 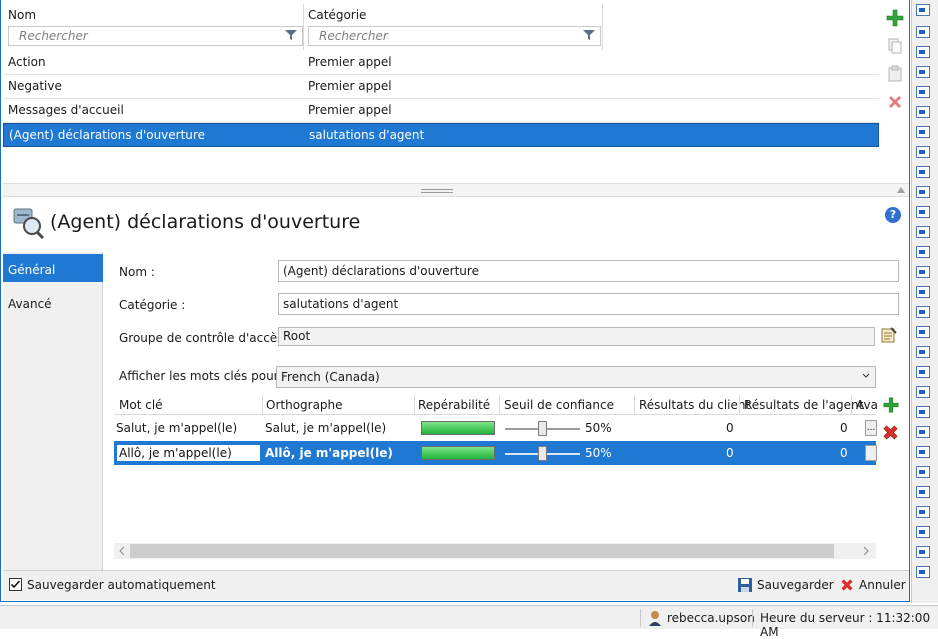 I want to click on category-field: salutations d'agent, so click(x=588, y=304).